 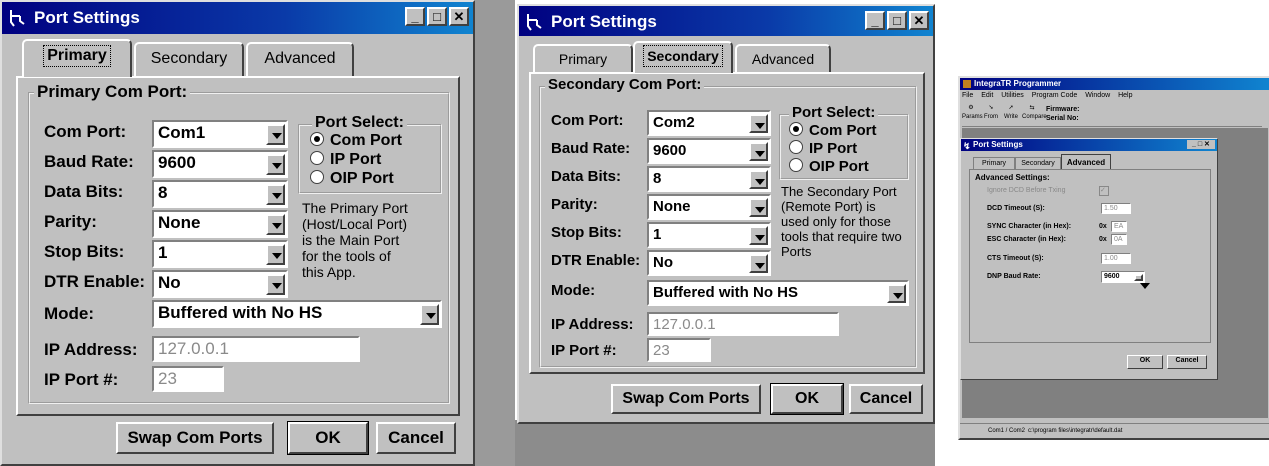 What do you see at coordinates (586, 176) in the screenshot?
I see `data-bits-label: Data Bits:` at bounding box center [586, 176].